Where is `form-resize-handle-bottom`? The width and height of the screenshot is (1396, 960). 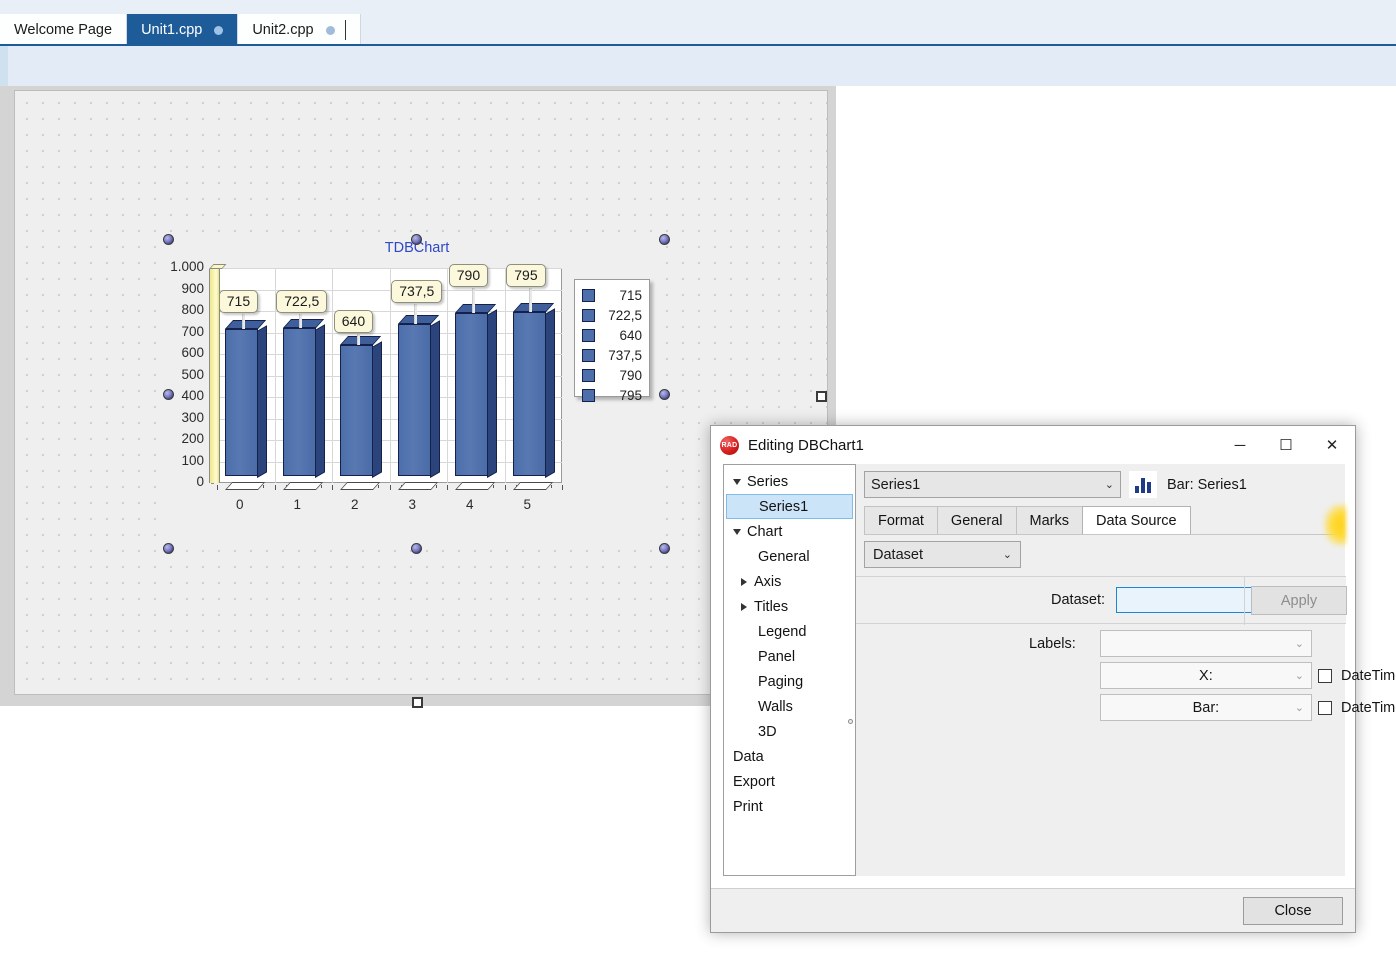
form-resize-handle-bottom is located at coordinates (417, 702).